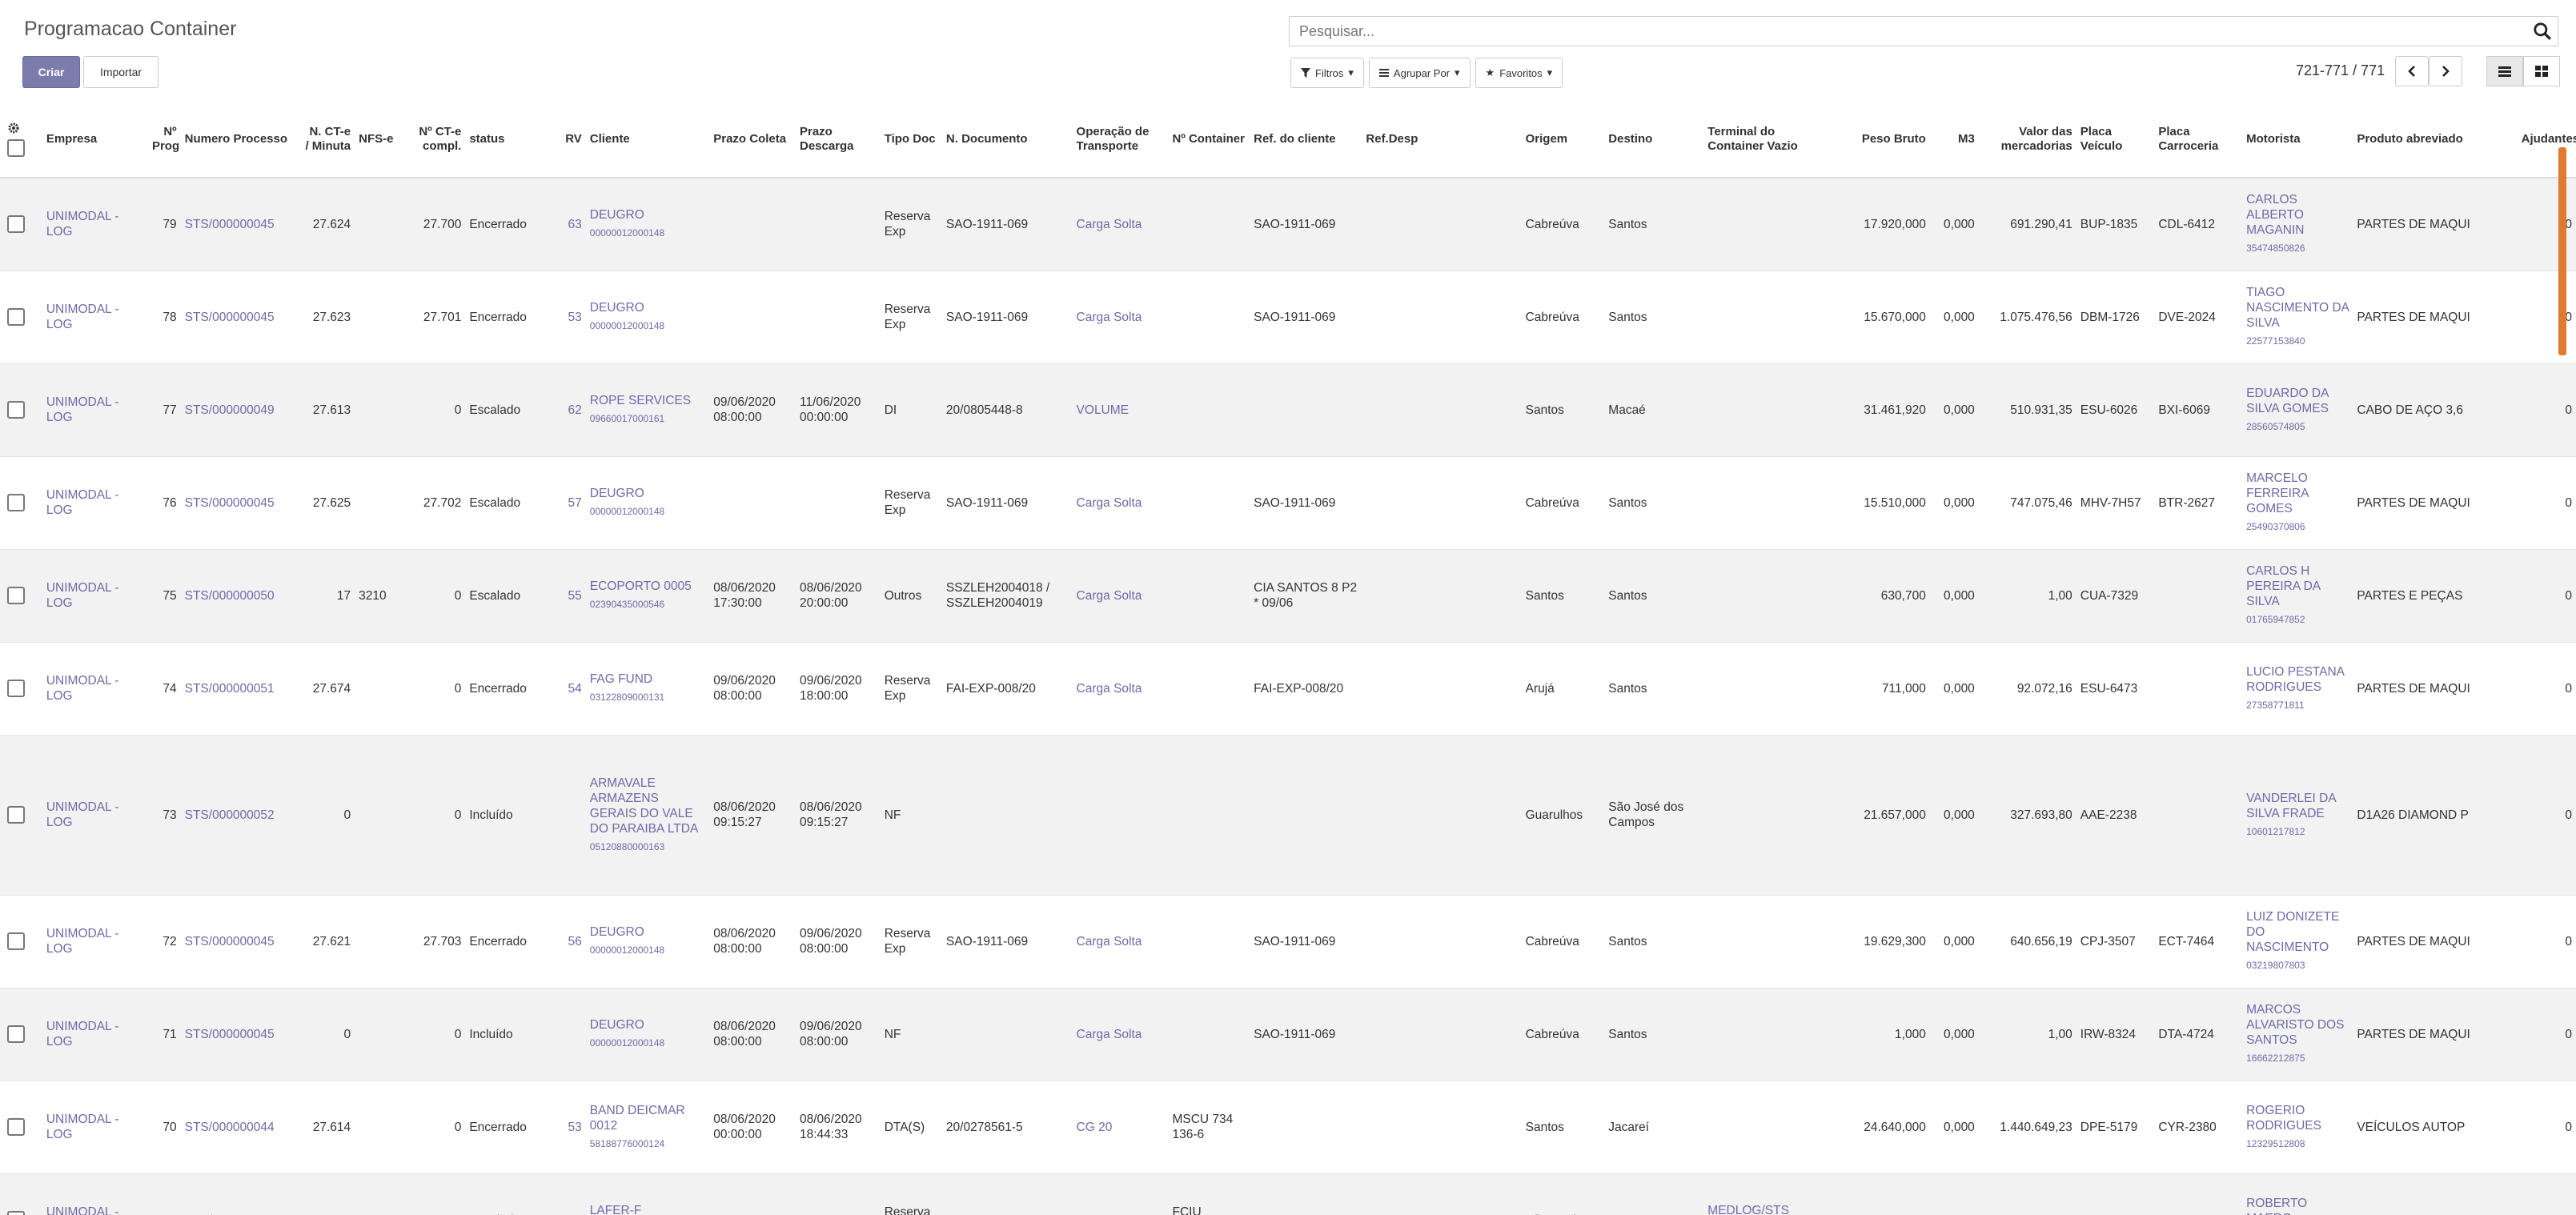 The height and width of the screenshot is (1215, 2576). I want to click on group-by-button: Agrupar Por ▾, so click(1420, 73).